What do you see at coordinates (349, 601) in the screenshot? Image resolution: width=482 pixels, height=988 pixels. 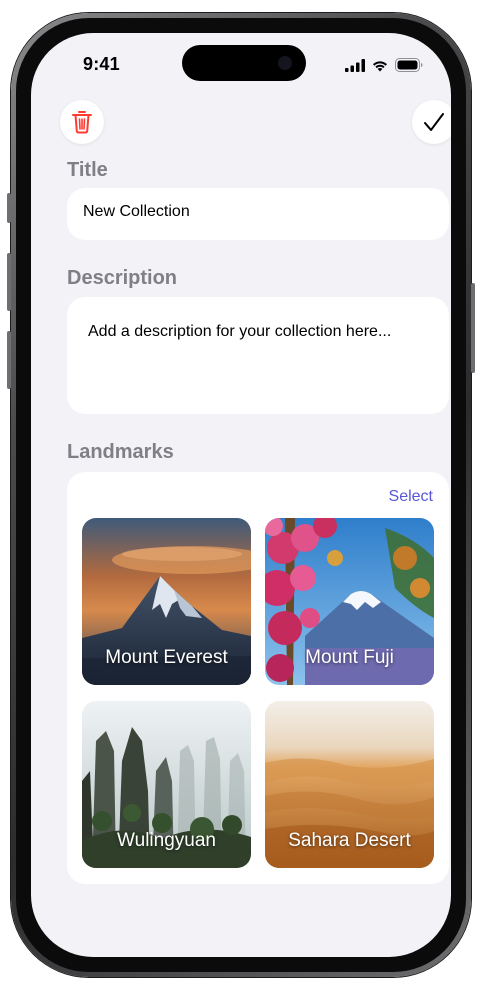 I see `landmark-tile-mount-fuji: Mount Fuji` at bounding box center [349, 601].